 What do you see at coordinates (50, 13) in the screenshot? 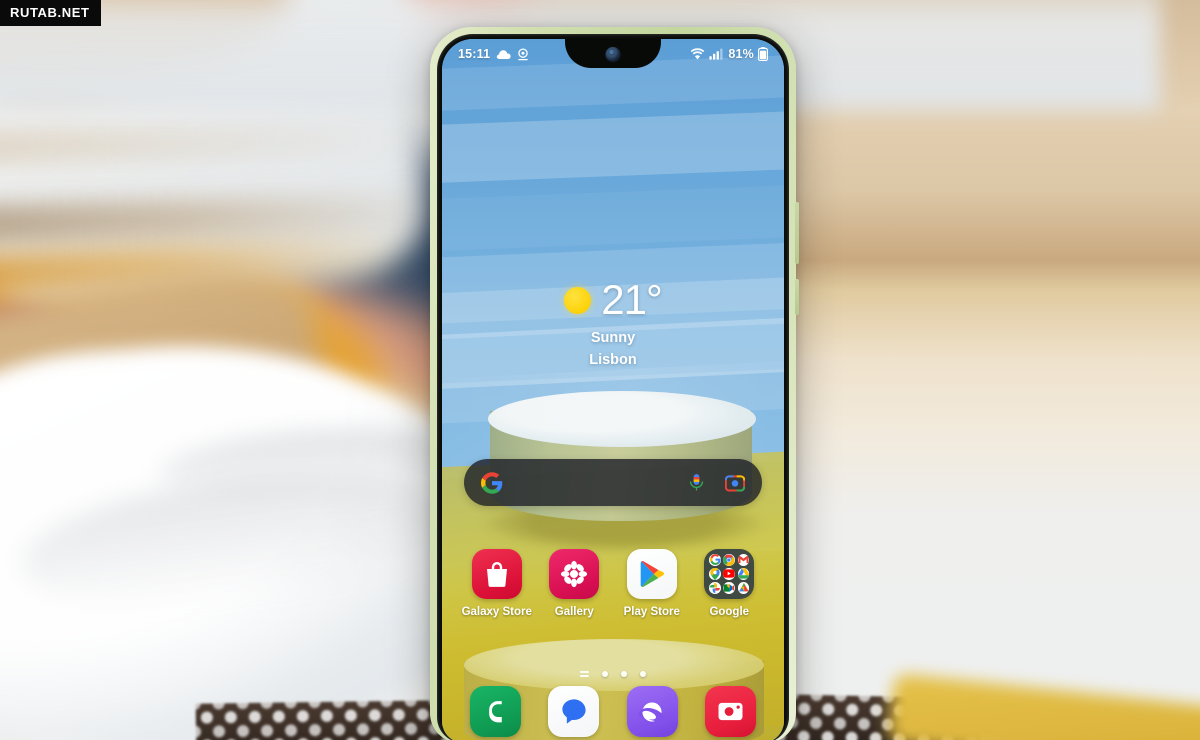
I see `site-watermark: RUTAB.NET` at bounding box center [50, 13].